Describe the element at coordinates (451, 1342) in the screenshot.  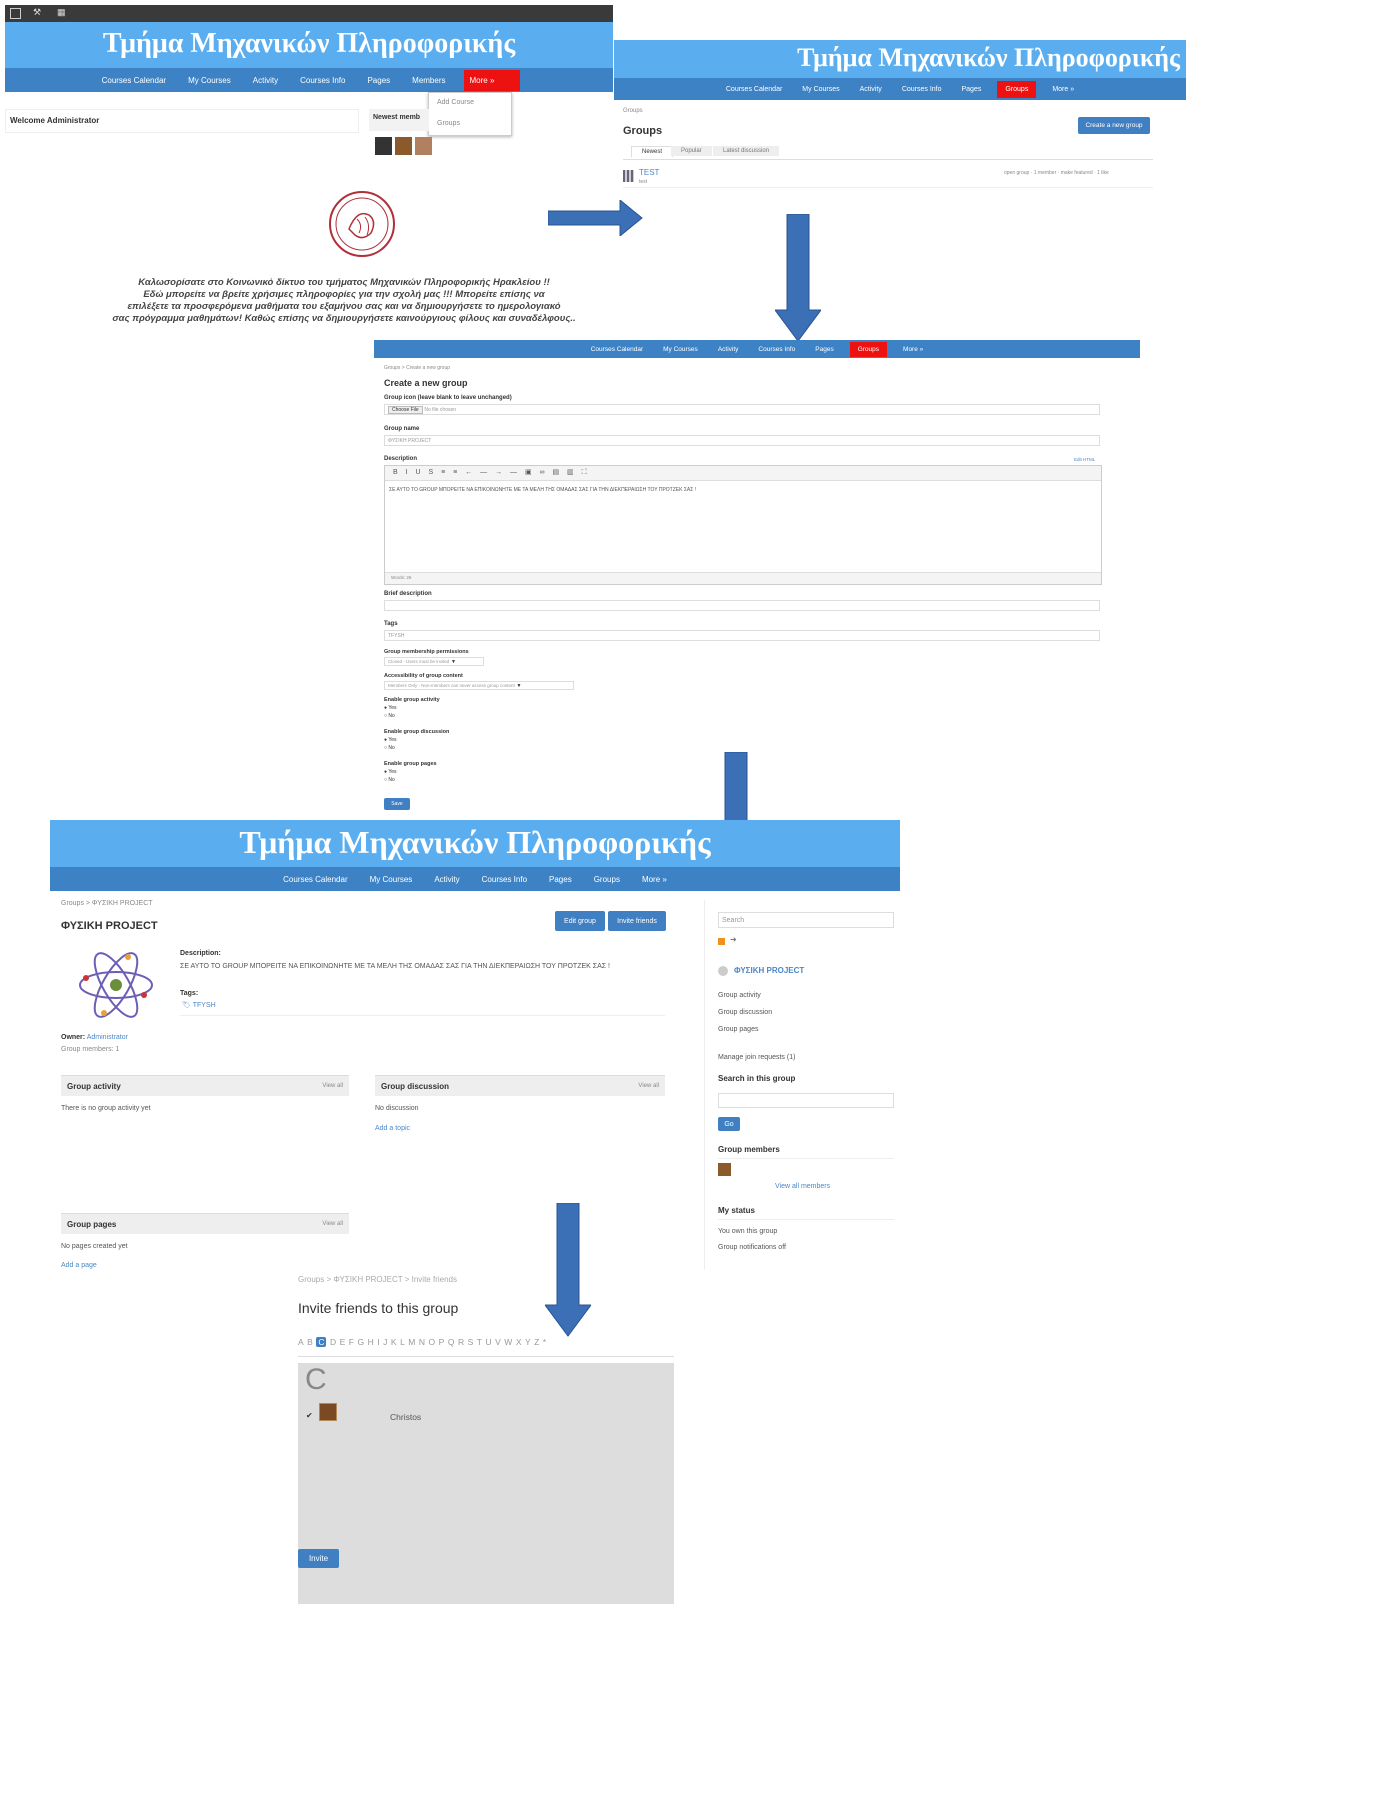
I see `letter-link: Q` at that location.